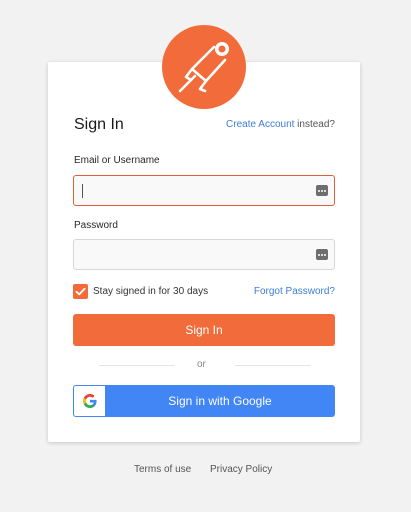  Describe the element at coordinates (294, 291) in the screenshot. I see `forgot-password-link: Forgot Password?` at that location.